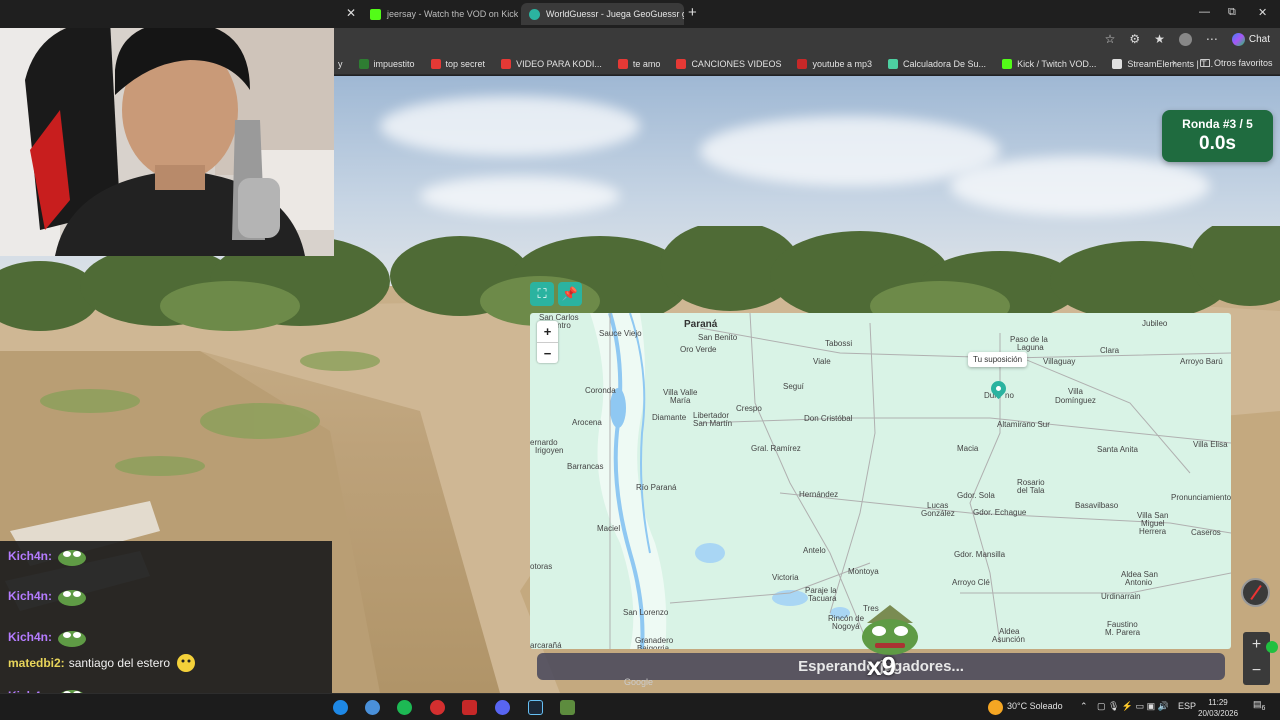  Describe the element at coordinates (186, 663) in the screenshot. I see `smile-emote-icon` at that location.